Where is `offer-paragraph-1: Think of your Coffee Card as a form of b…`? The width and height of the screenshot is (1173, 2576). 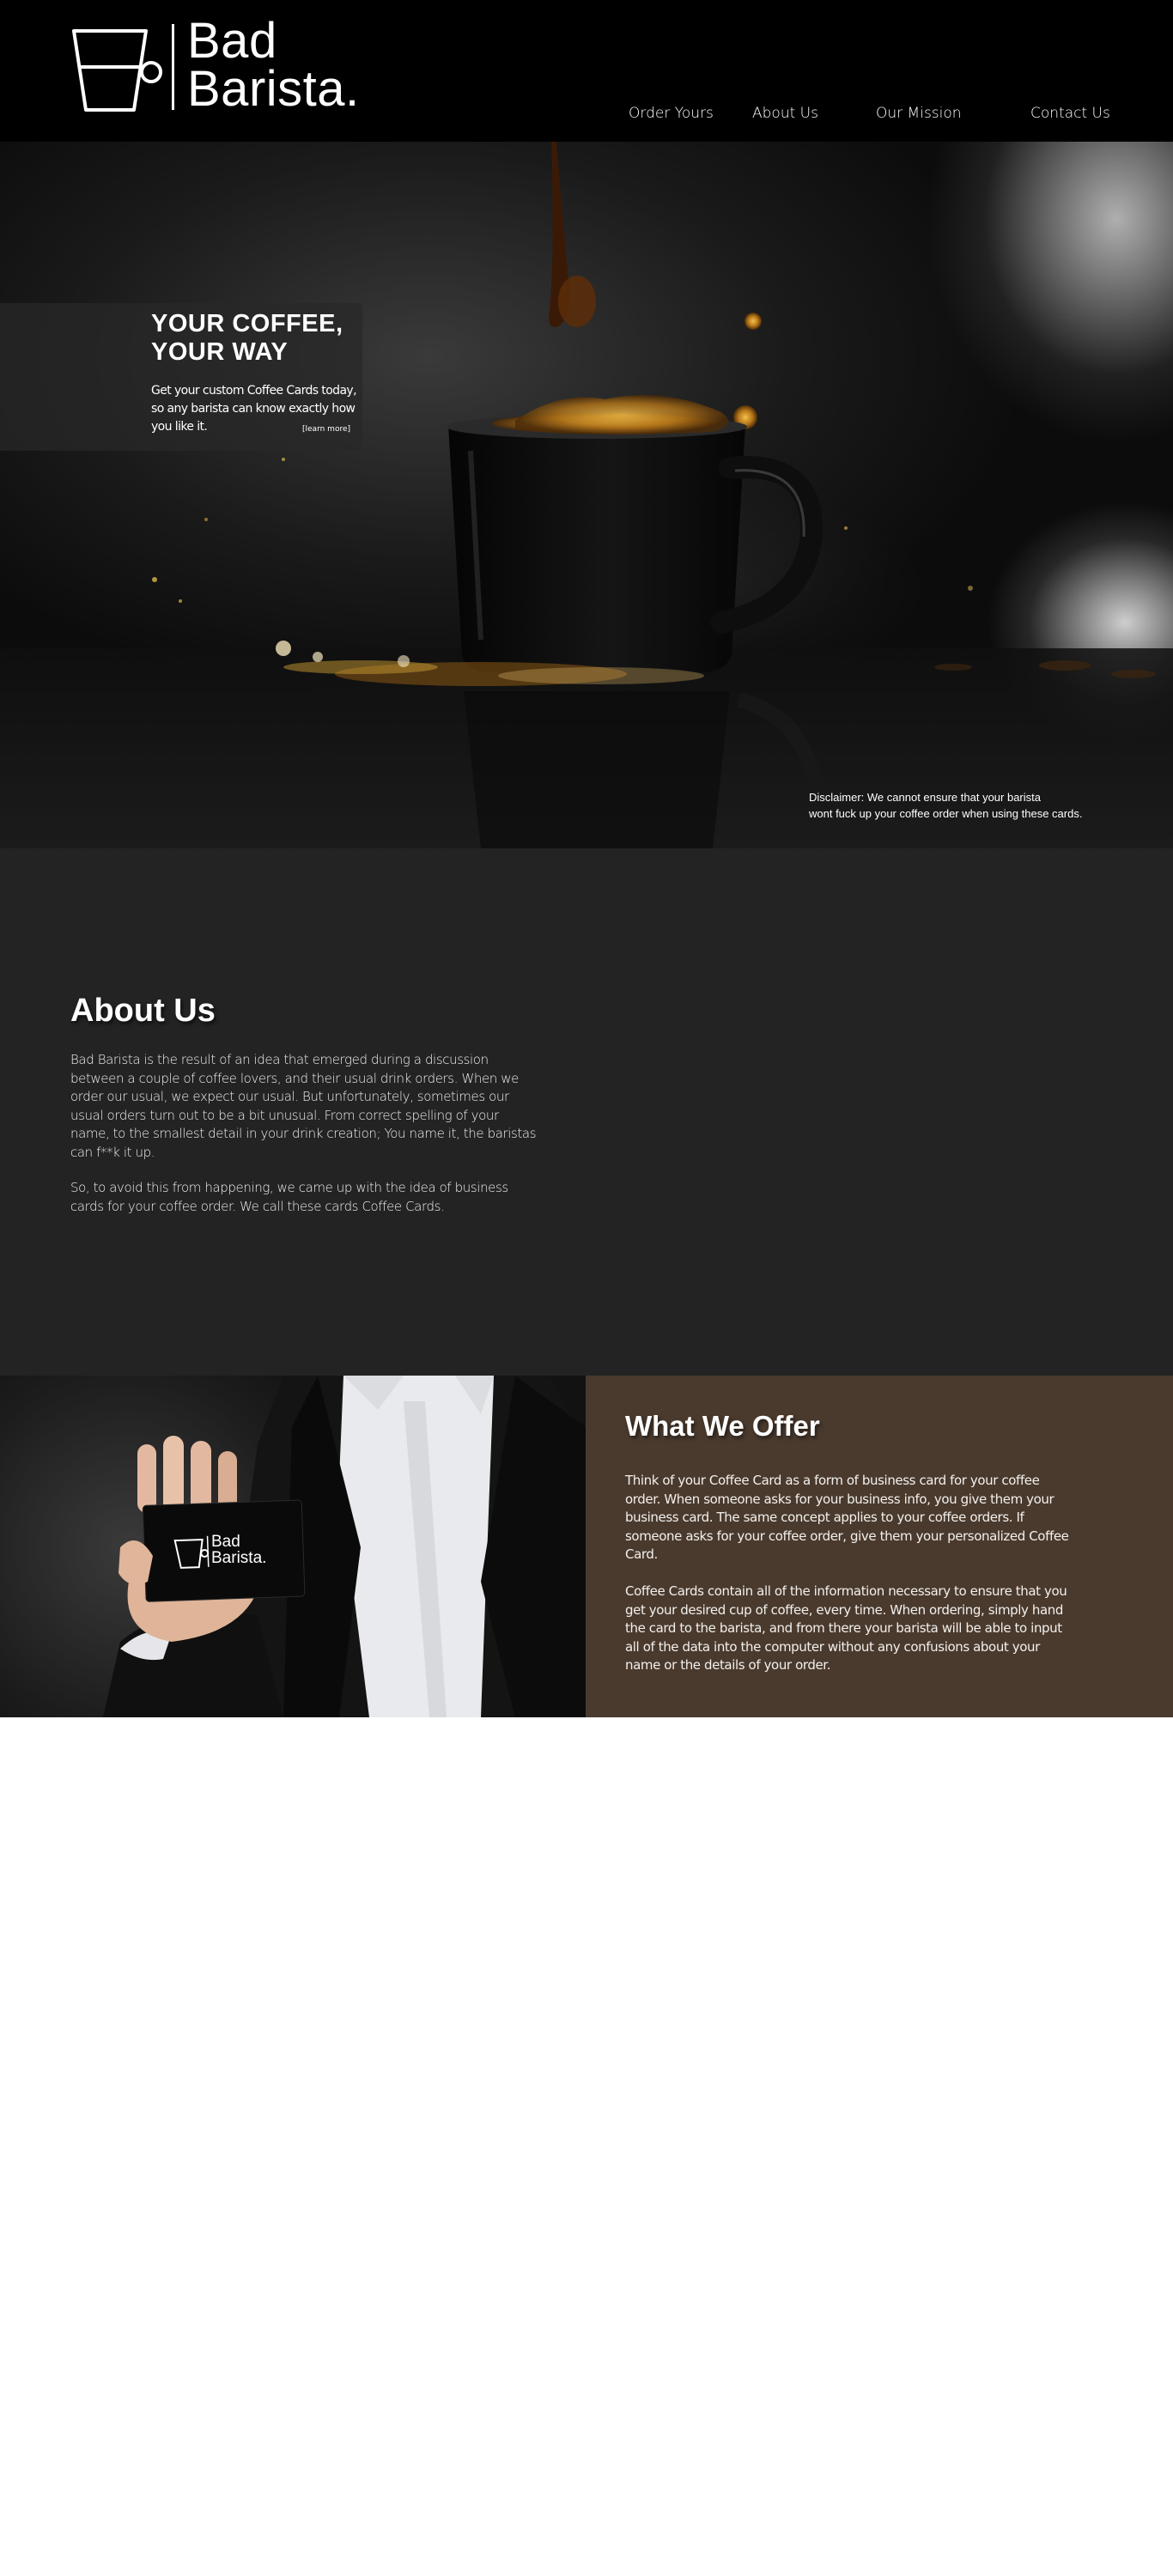 offer-paragraph-1: Think of your Coffee Card as a form of b… is located at coordinates (847, 1517).